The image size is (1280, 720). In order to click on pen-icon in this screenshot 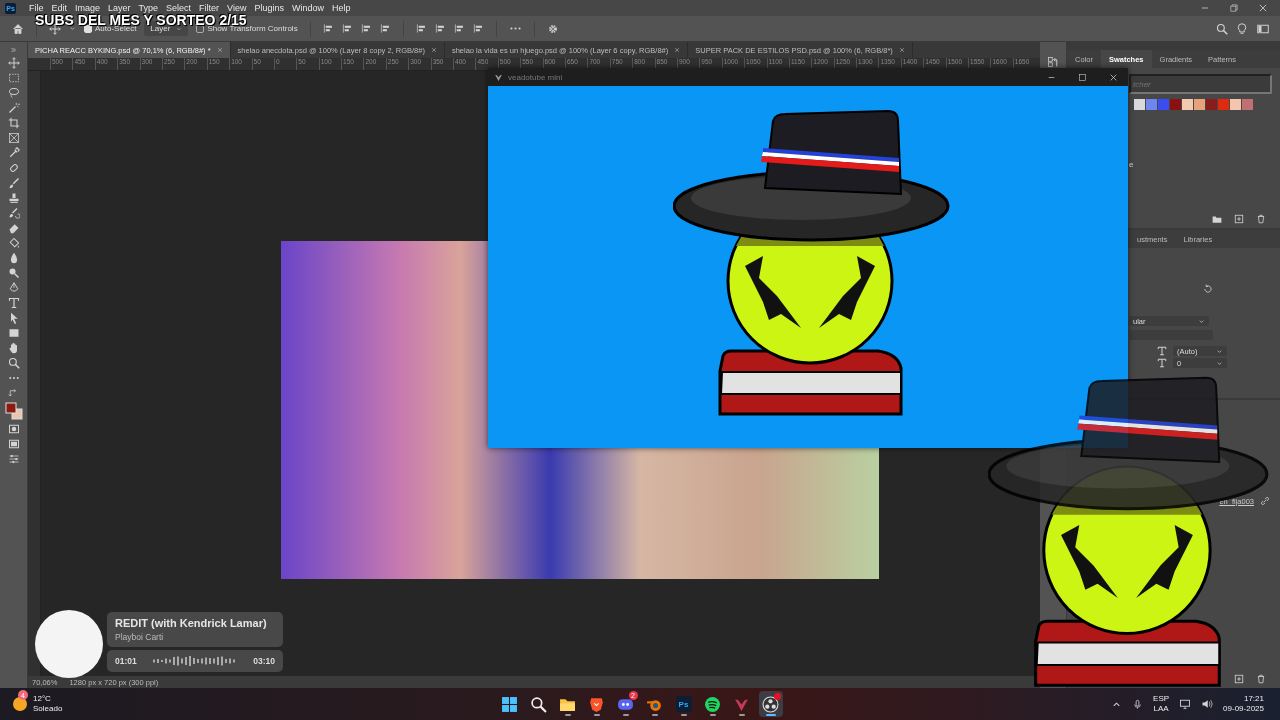, I will do `click(13, 288)`.